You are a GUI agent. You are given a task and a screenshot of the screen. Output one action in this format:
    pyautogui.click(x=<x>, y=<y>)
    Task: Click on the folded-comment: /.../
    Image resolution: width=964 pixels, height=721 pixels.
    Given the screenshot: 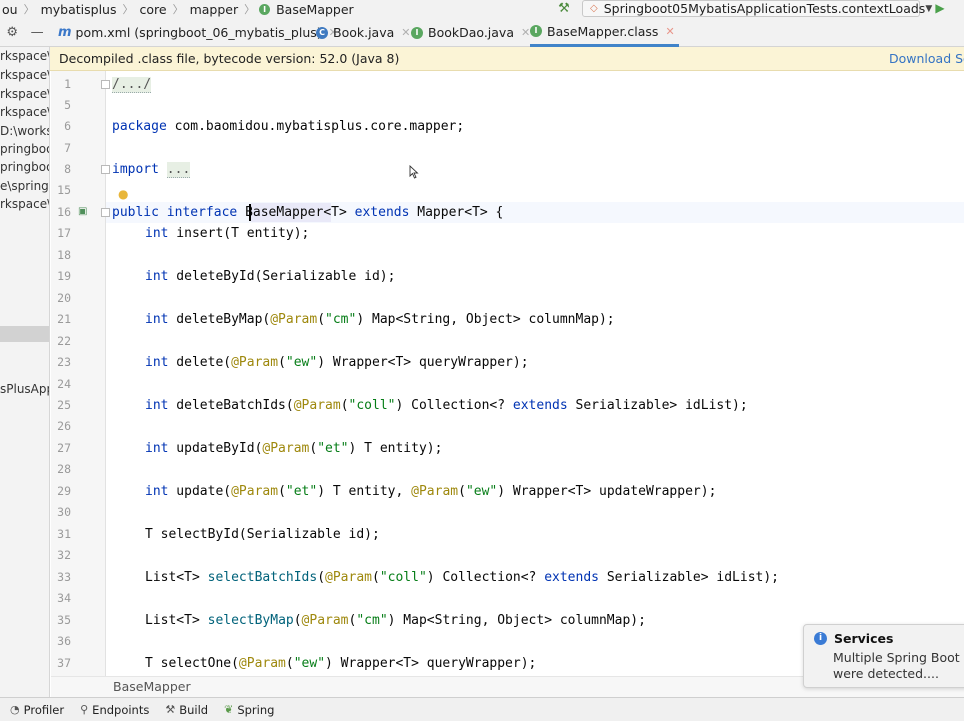 What is the action you would take?
    pyautogui.click(x=132, y=85)
    